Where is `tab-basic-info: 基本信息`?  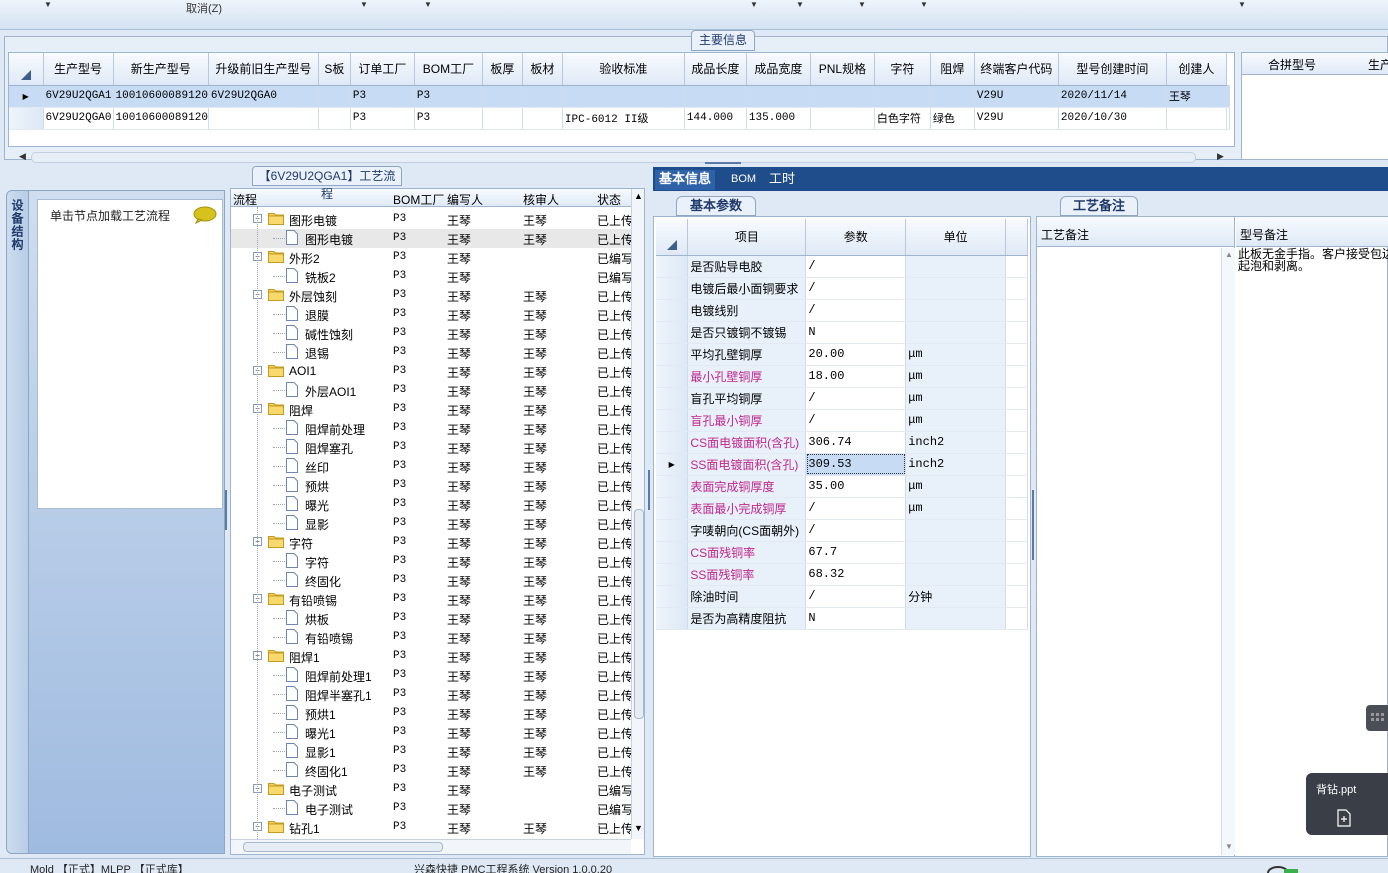
tab-basic-info: 基本信息 is located at coordinates (685, 180).